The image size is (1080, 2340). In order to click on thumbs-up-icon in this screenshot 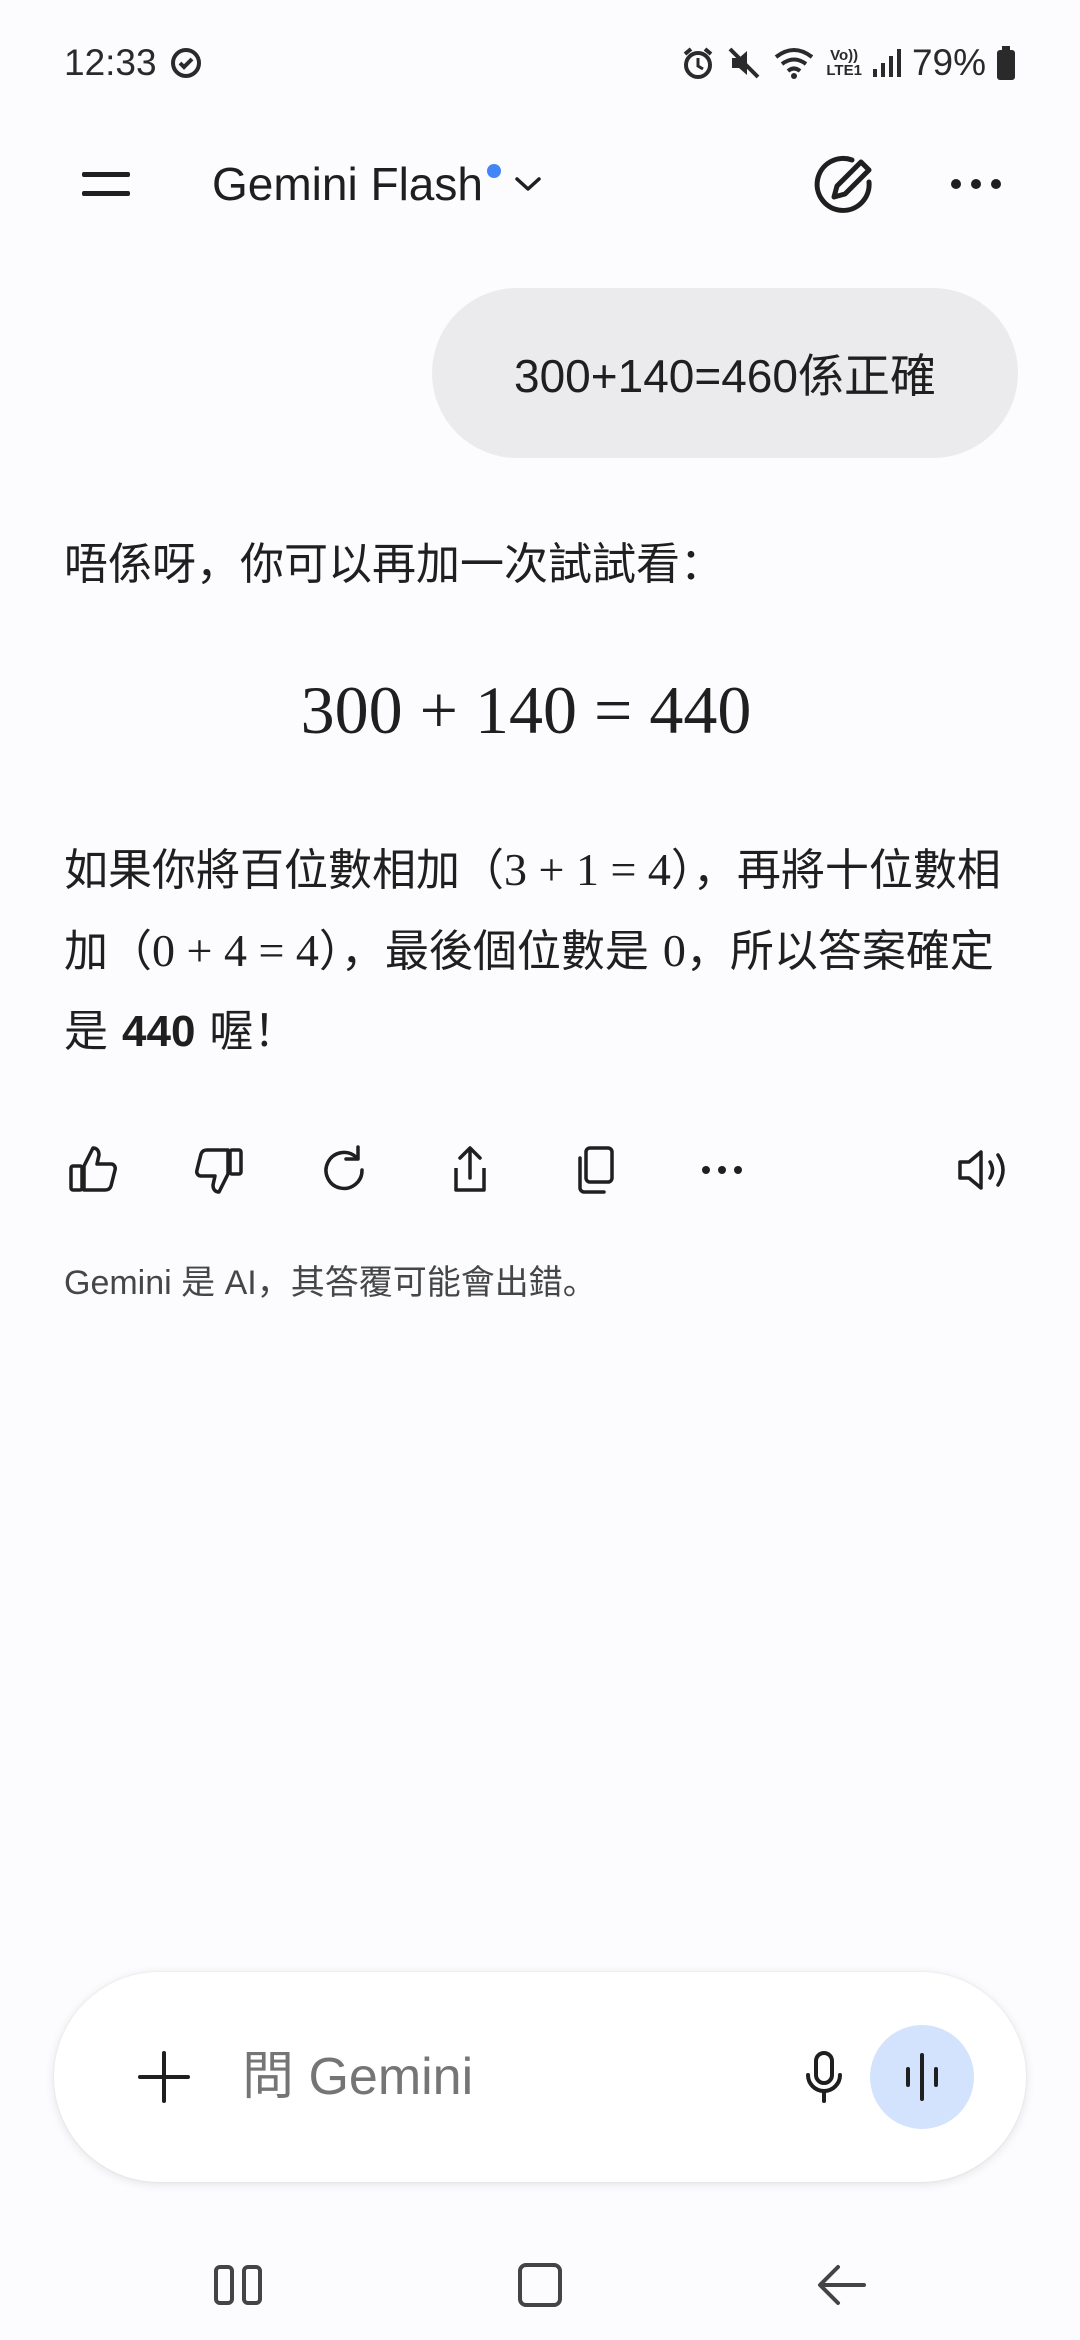, I will do `click(93, 1169)`.